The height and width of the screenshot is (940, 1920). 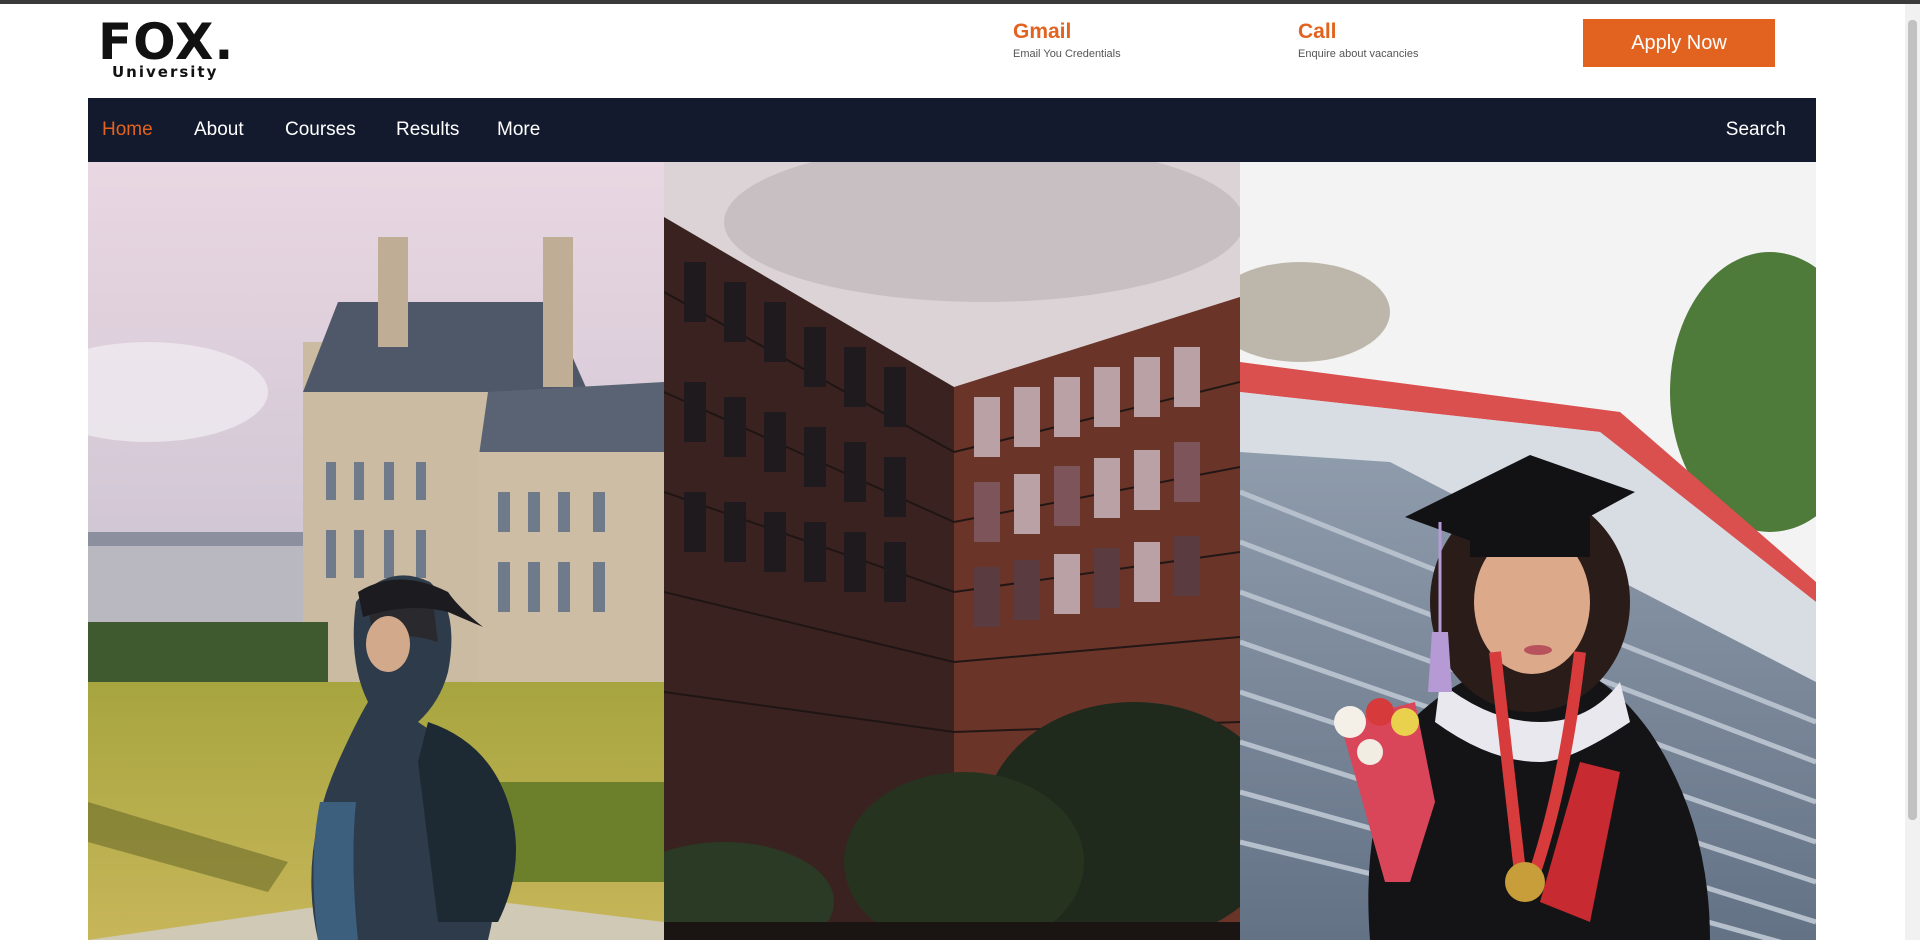 I want to click on nav-search-label: Search, so click(x=1755, y=129).